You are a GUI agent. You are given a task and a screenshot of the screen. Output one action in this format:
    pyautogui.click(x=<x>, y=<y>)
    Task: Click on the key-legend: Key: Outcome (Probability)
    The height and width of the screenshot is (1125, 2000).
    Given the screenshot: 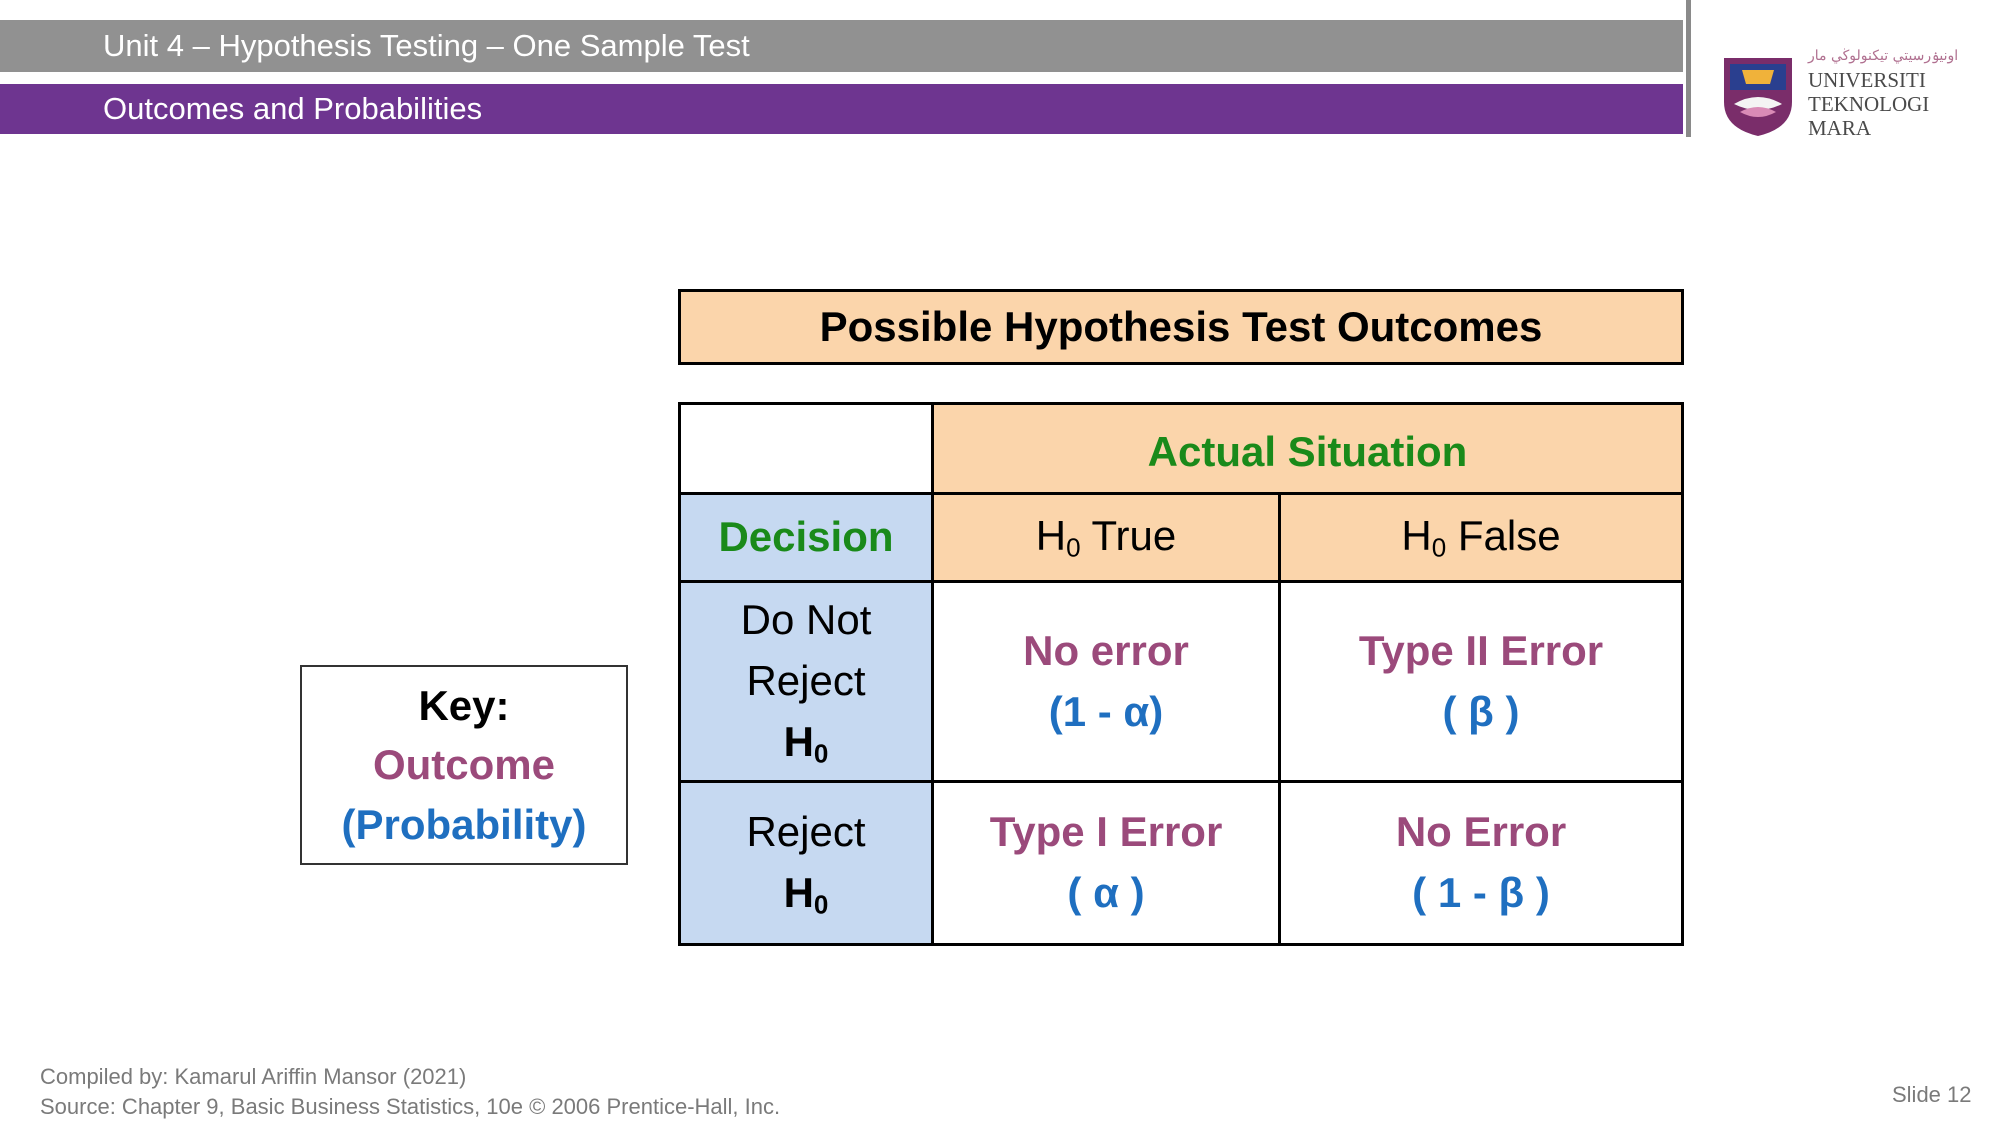 What is the action you would take?
    pyautogui.click(x=464, y=765)
    